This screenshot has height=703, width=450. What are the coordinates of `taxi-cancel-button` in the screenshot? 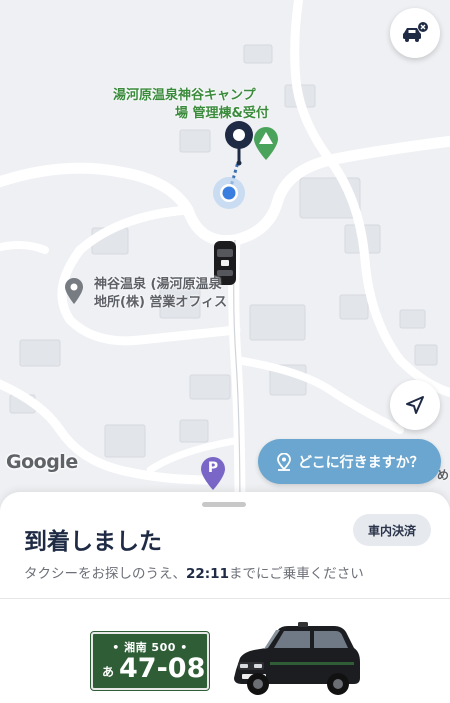 It's located at (415, 33).